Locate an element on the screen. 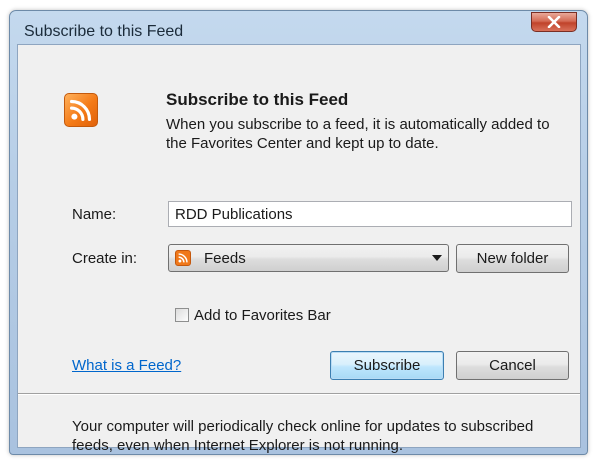 This screenshot has height=460, width=595. feed-folder-icon is located at coordinates (183, 258).